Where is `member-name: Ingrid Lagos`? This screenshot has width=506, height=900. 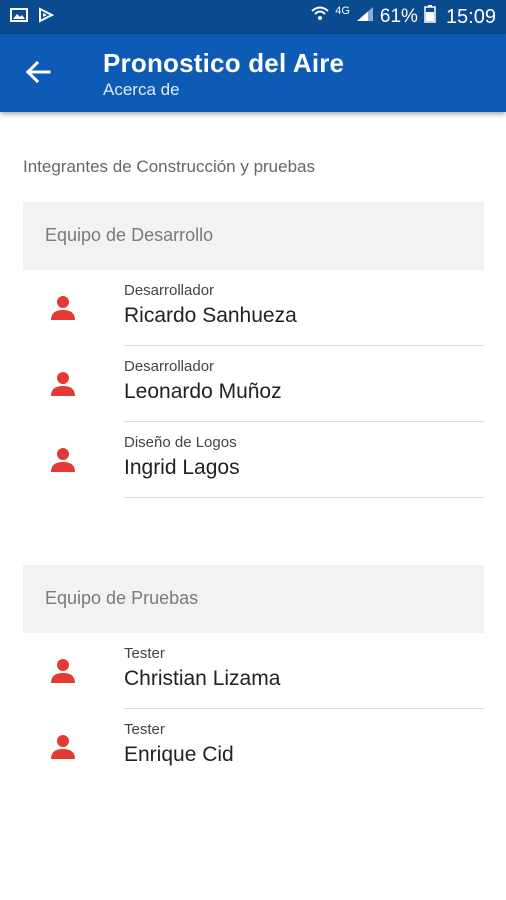 member-name: Ingrid Lagos is located at coordinates (182, 467).